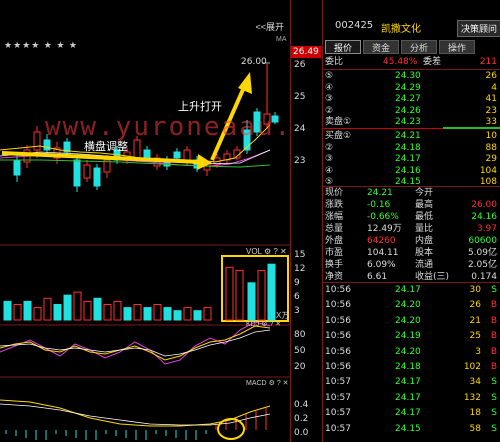 Image resolution: width=500 pixels, height=442 pixels. Describe the element at coordinates (300, 97) in the screenshot. I see `y-tick: 25` at that location.